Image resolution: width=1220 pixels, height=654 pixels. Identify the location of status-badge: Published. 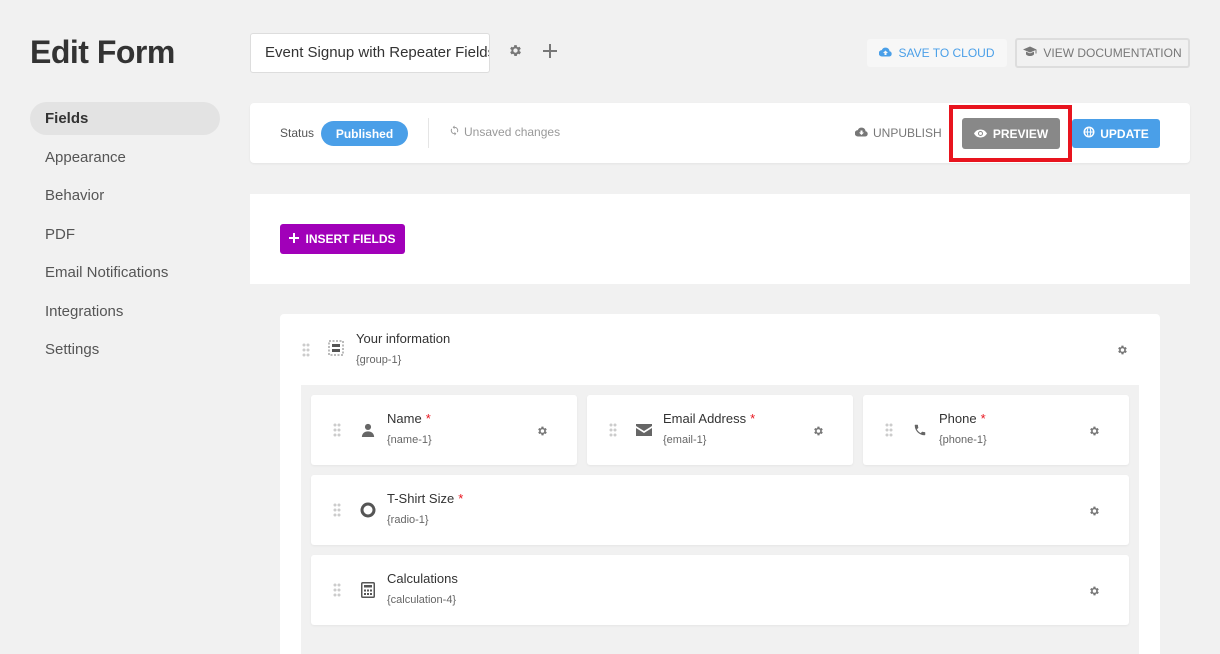
(364, 133).